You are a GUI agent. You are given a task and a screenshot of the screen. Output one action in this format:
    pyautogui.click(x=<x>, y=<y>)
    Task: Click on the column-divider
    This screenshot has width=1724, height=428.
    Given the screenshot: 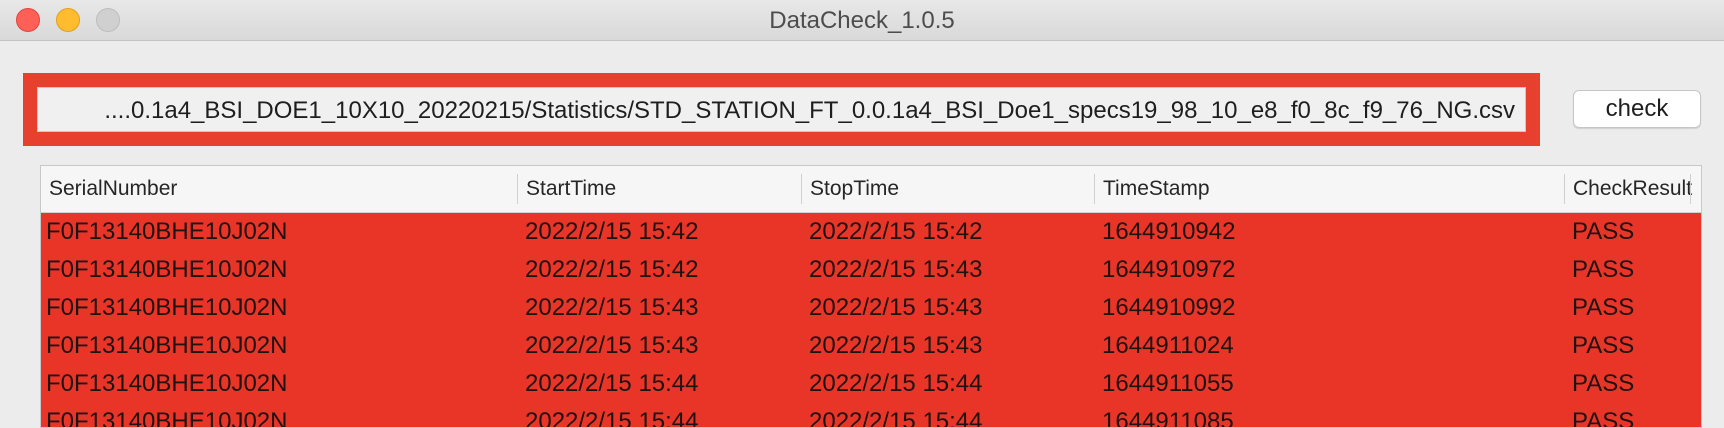 What is the action you would take?
    pyautogui.click(x=1690, y=189)
    